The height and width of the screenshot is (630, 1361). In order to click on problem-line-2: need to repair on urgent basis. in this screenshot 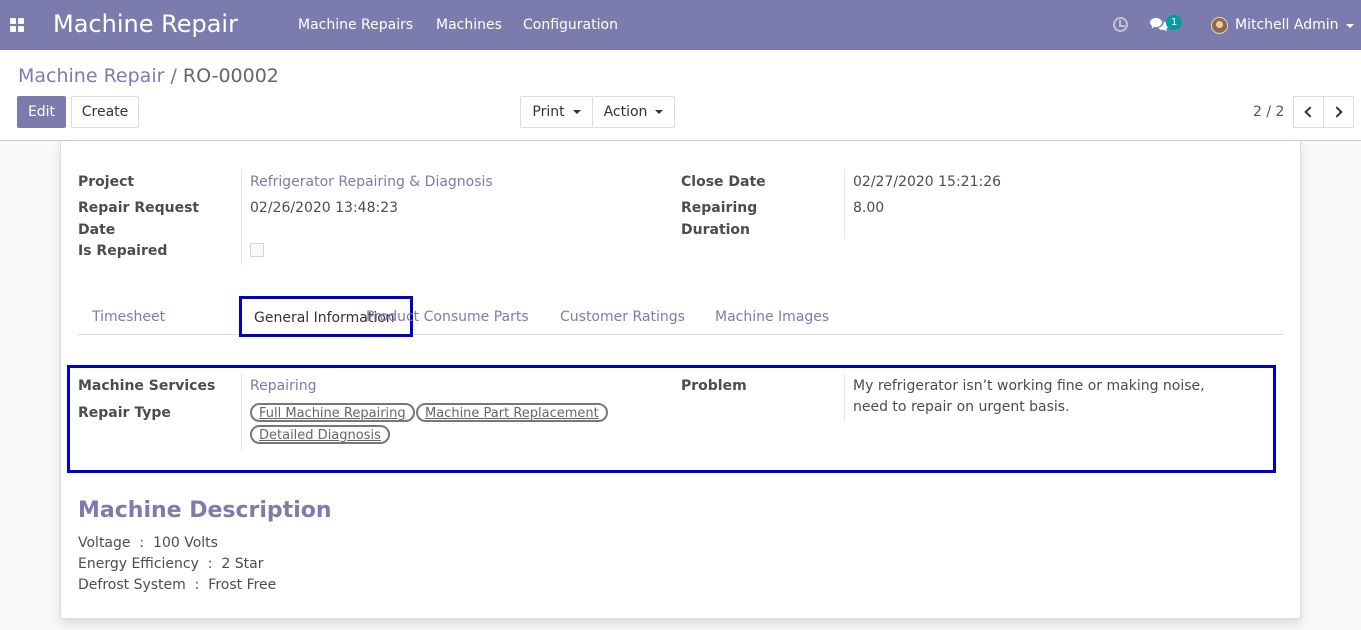, I will do `click(961, 407)`.